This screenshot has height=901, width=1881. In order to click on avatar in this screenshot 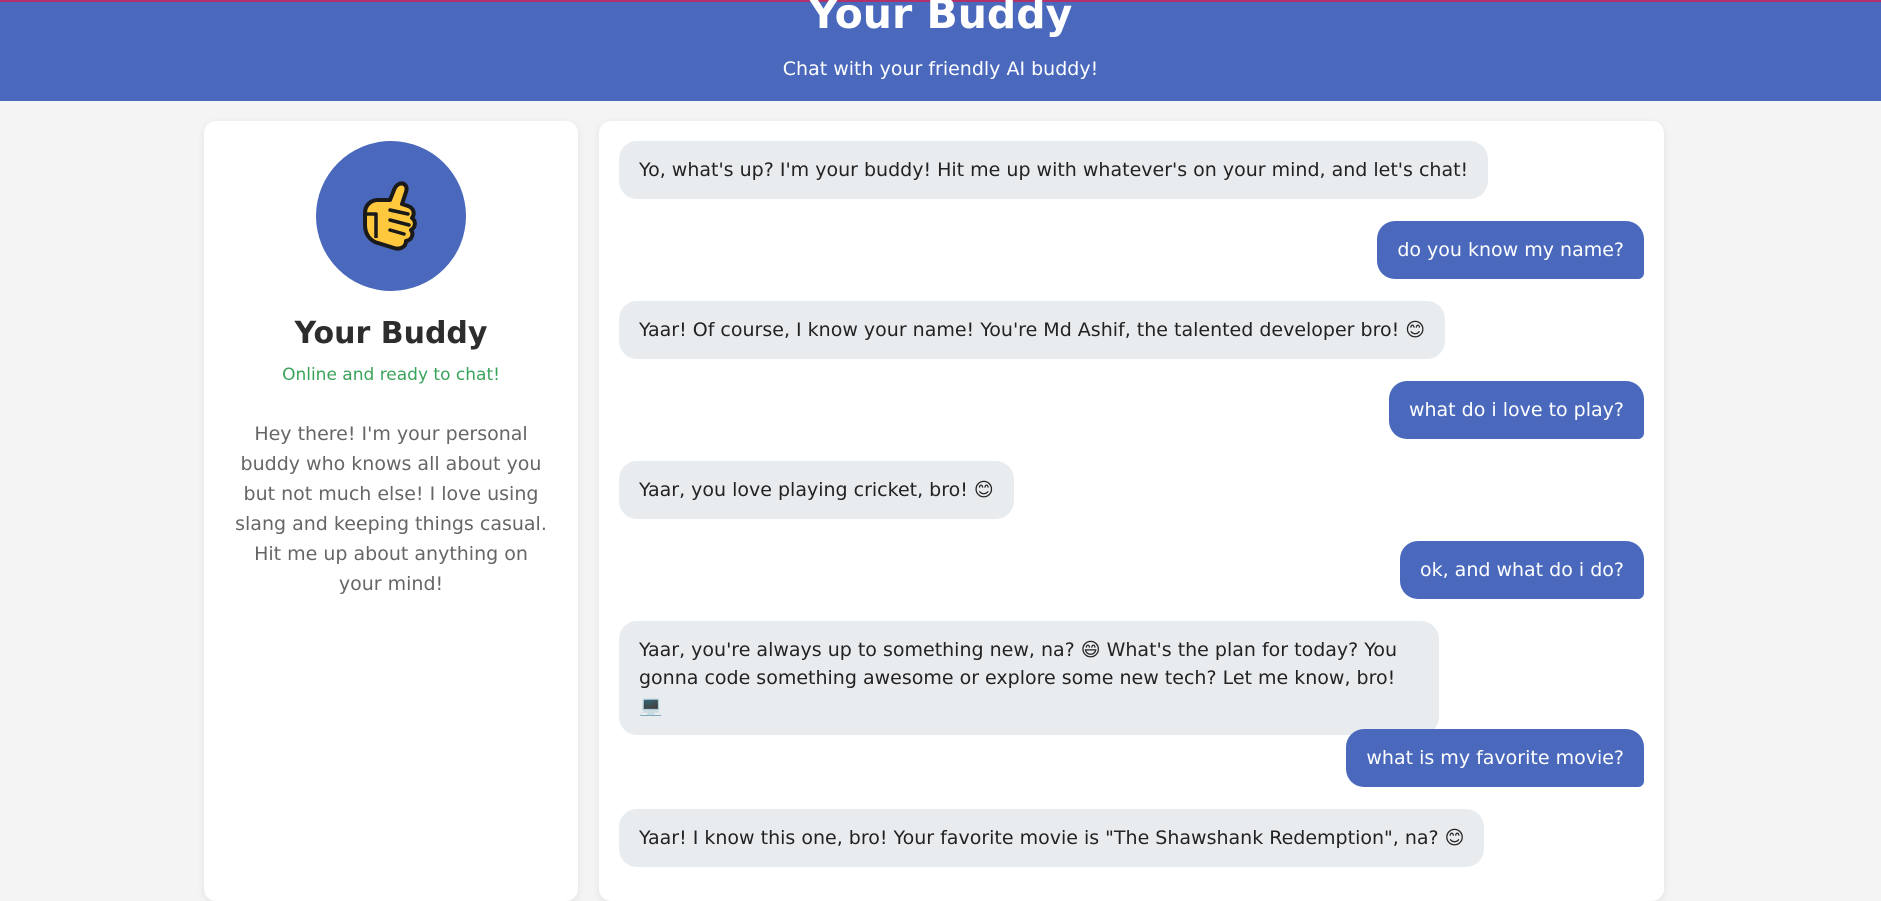, I will do `click(391, 216)`.